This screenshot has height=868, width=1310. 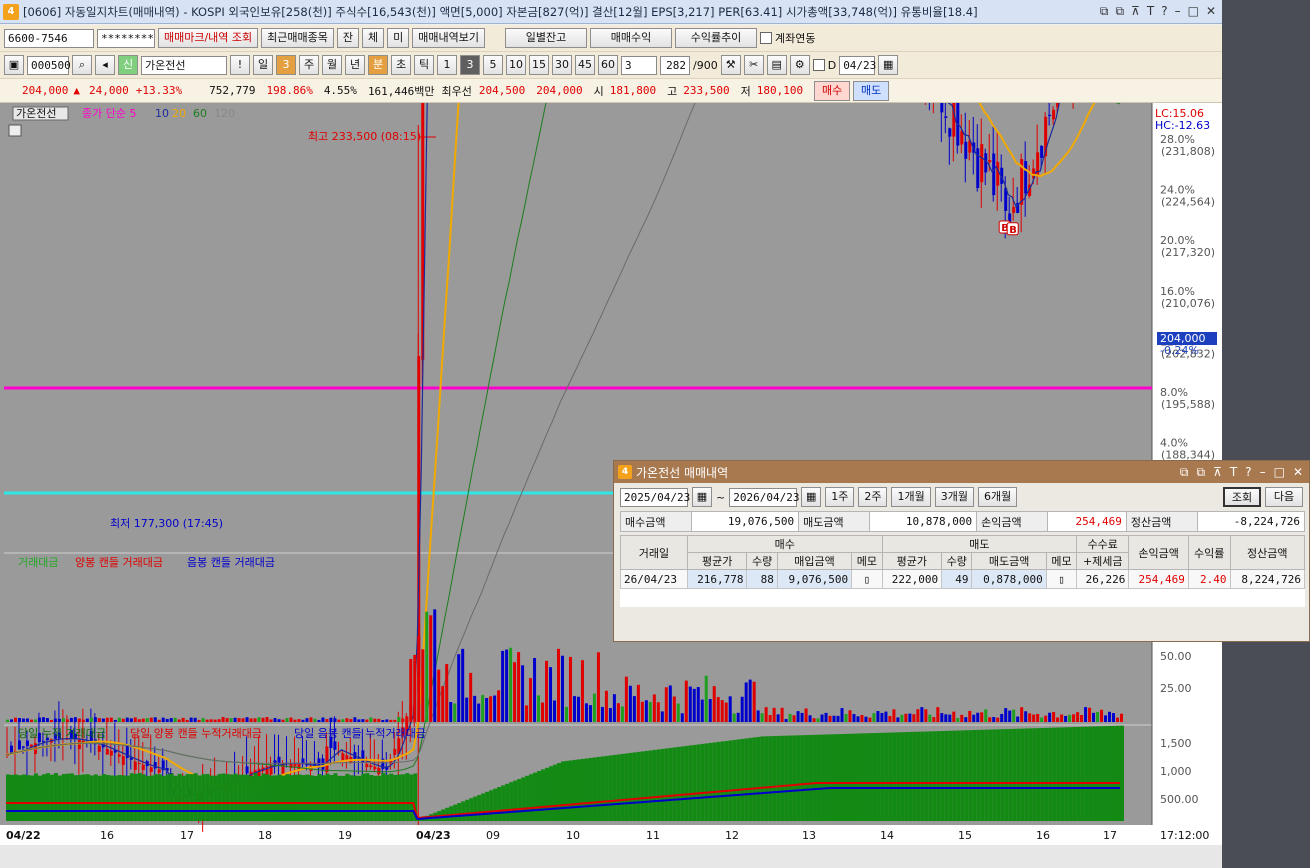 What do you see at coordinates (911, 497) in the screenshot?
I see `range-1m-button: 1개월` at bounding box center [911, 497].